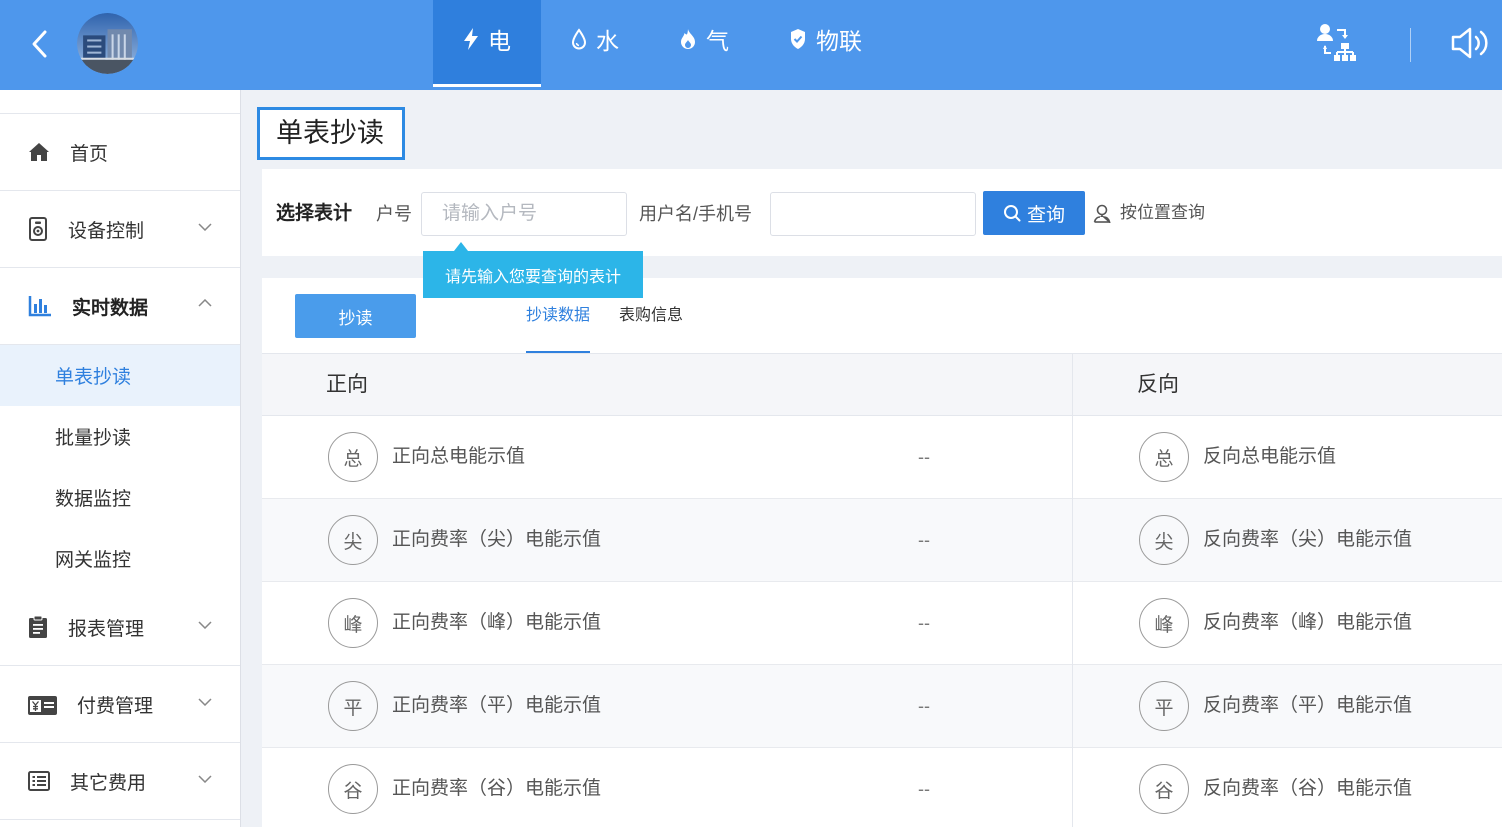 Image resolution: width=1502 pixels, height=827 pixels. I want to click on droplet-icon, so click(579, 39).